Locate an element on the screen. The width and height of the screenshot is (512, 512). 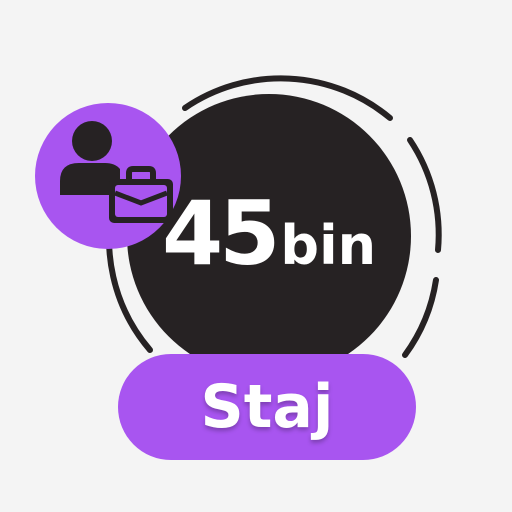
category-pill: Staj is located at coordinates (267, 407).